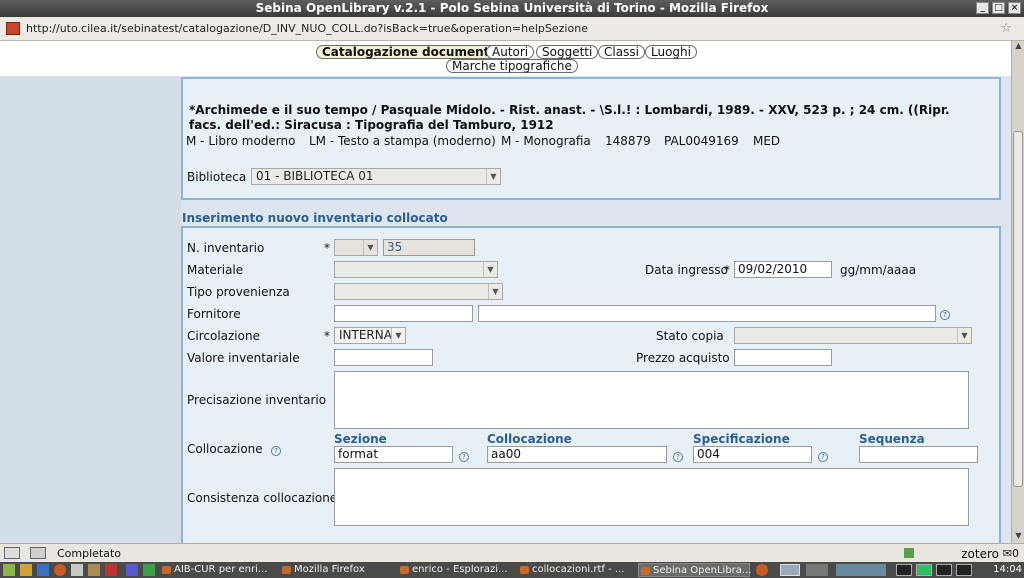  I want to click on circolazione-label: Circolazione, so click(223, 336).